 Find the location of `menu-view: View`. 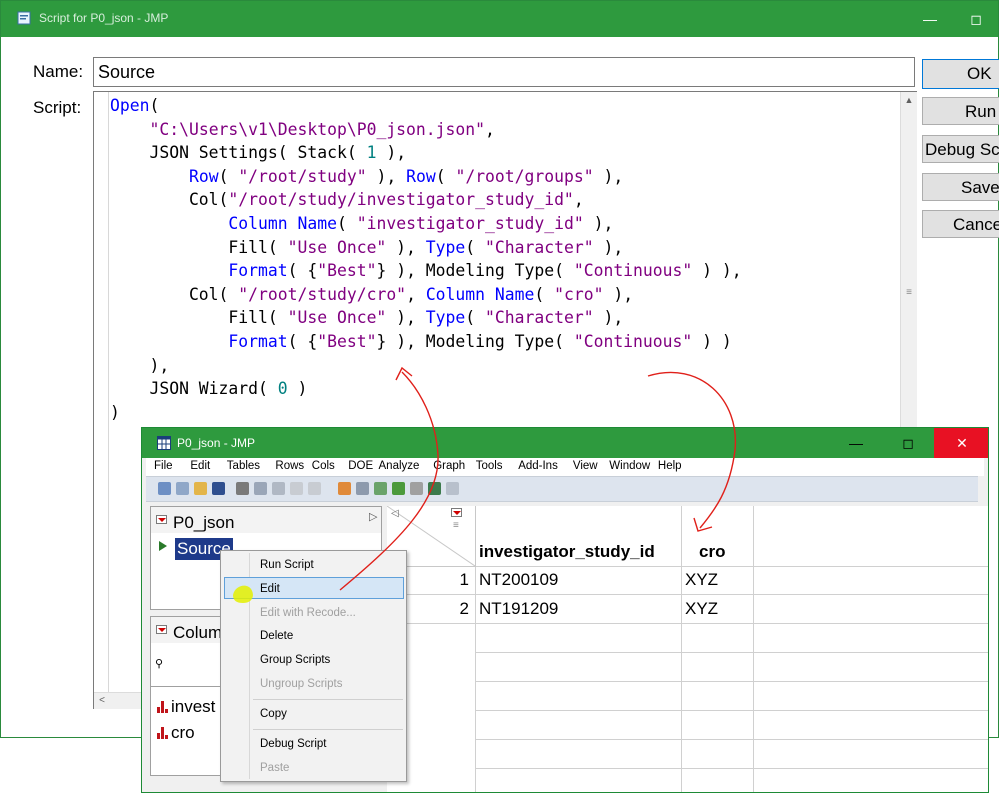

menu-view: View is located at coordinates (585, 466).